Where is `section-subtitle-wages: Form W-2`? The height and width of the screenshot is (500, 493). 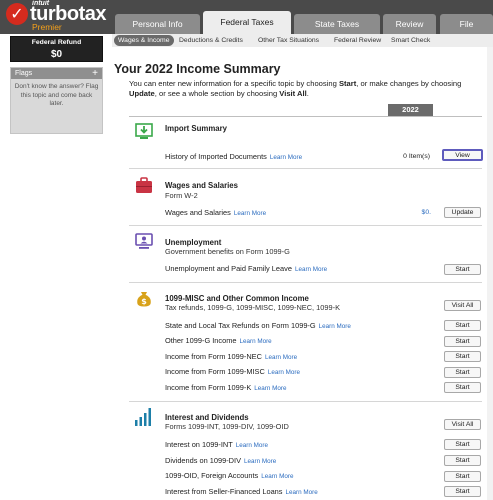
section-subtitle-wages: Form W-2 is located at coordinates (181, 195).